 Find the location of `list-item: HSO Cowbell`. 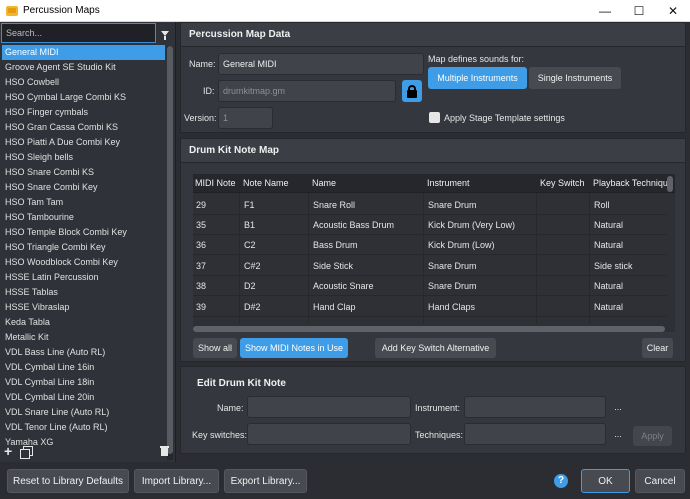

list-item: HSO Cowbell is located at coordinates (83, 82).